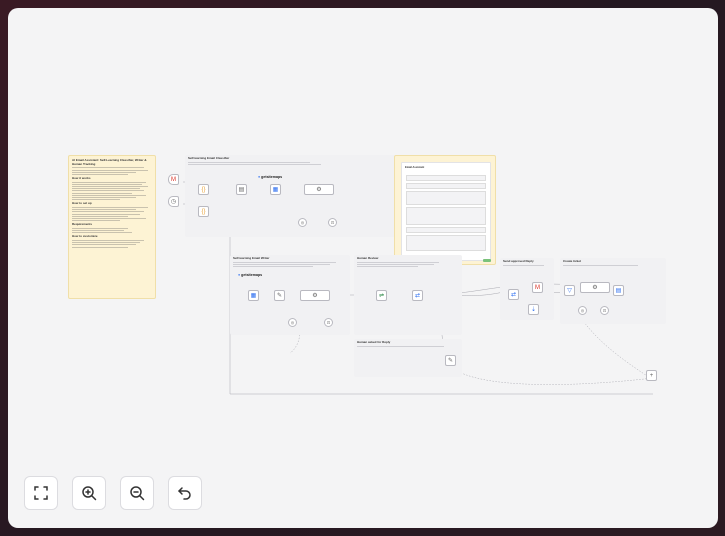  I want to click on undo-icon, so click(184, 493).